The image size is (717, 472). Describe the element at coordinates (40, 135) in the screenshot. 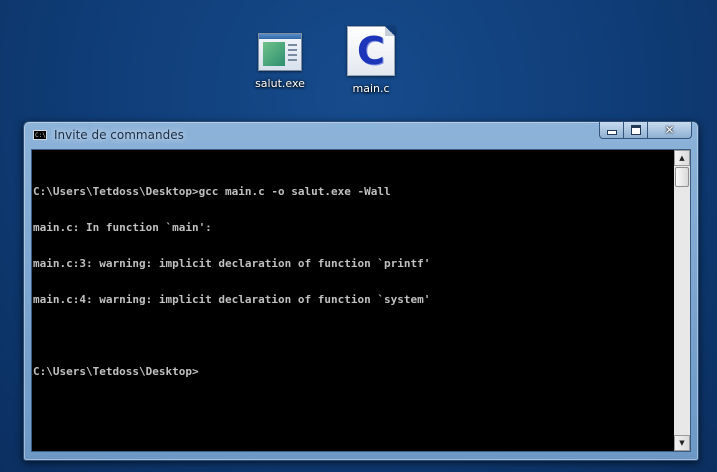

I see `cmd-icon: C:\` at that location.